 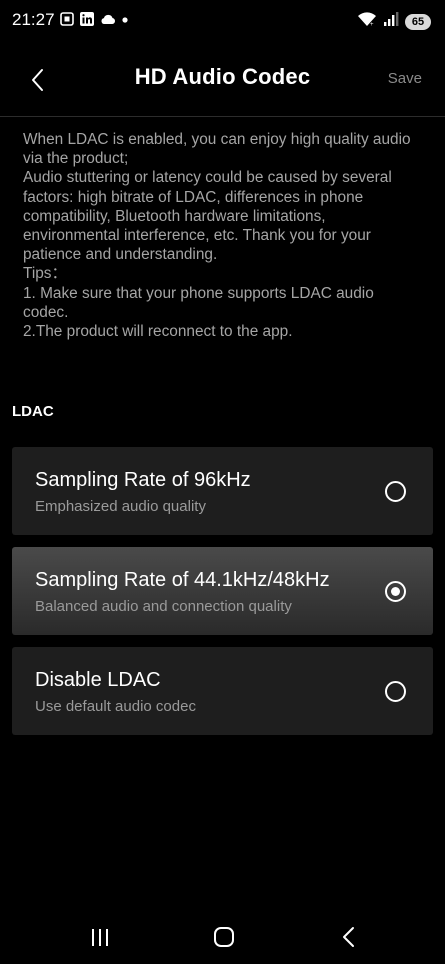 I want to click on system-nav-bar, so click(x=222, y=937).